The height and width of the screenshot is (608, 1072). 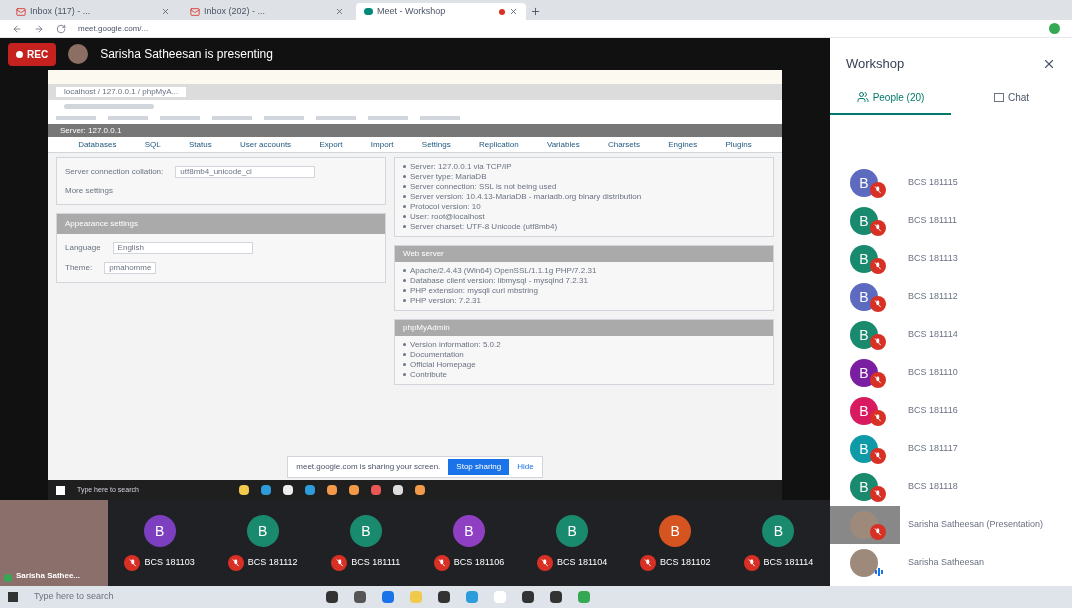 What do you see at coordinates (461, 167) in the screenshot?
I see `info-item: Server: 127.0.0.1 via TCP/IP` at bounding box center [461, 167].